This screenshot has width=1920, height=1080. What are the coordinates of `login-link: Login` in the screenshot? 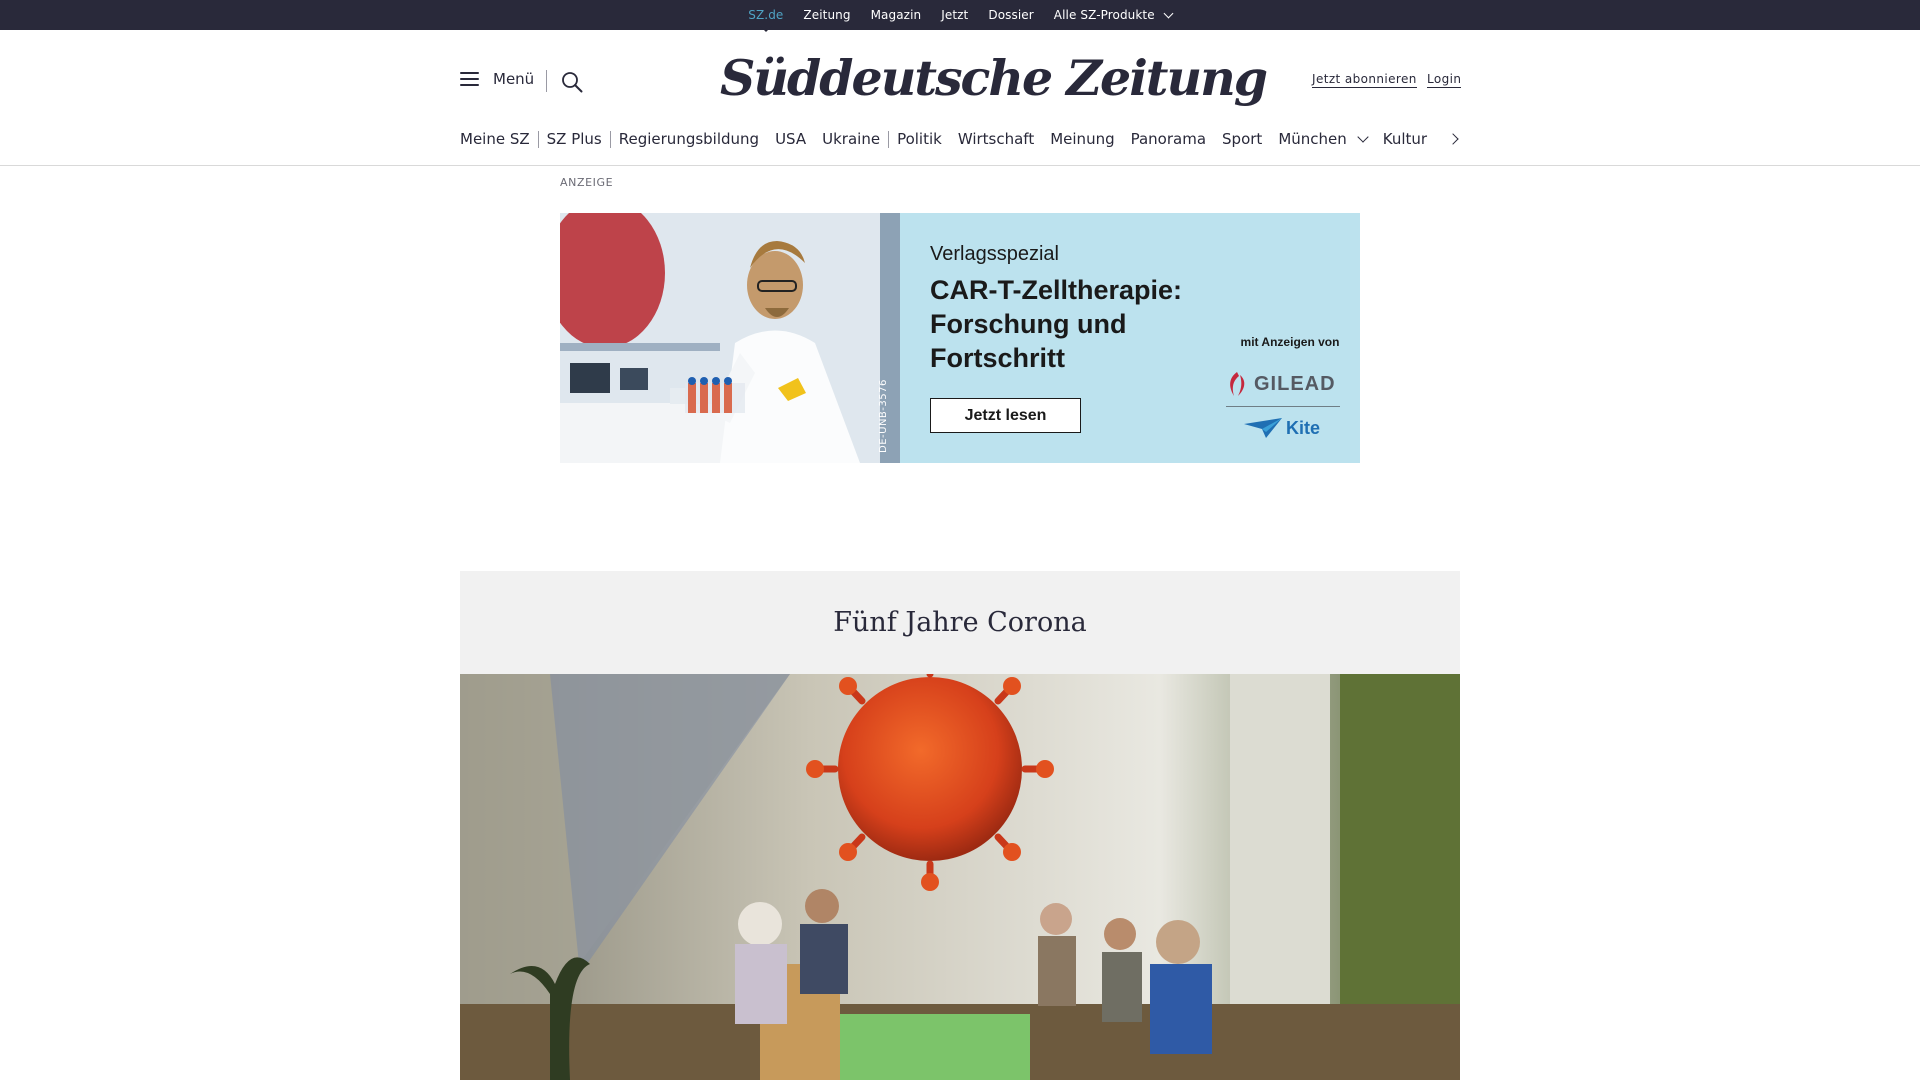 It's located at (1444, 80).